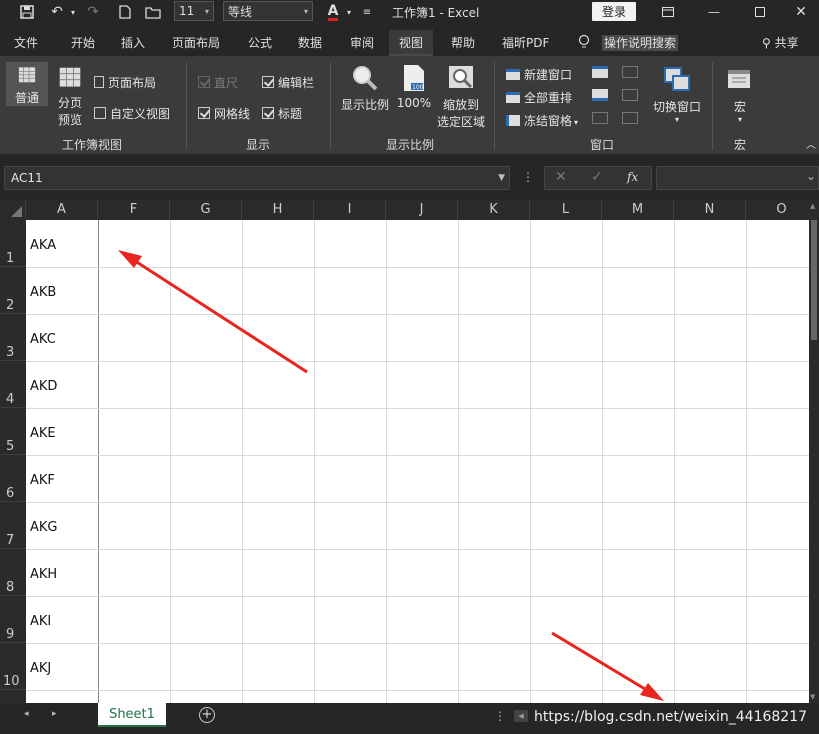 Image resolution: width=819 pixels, height=734 pixels. I want to click on row-header-3: 3, so click(13, 337).